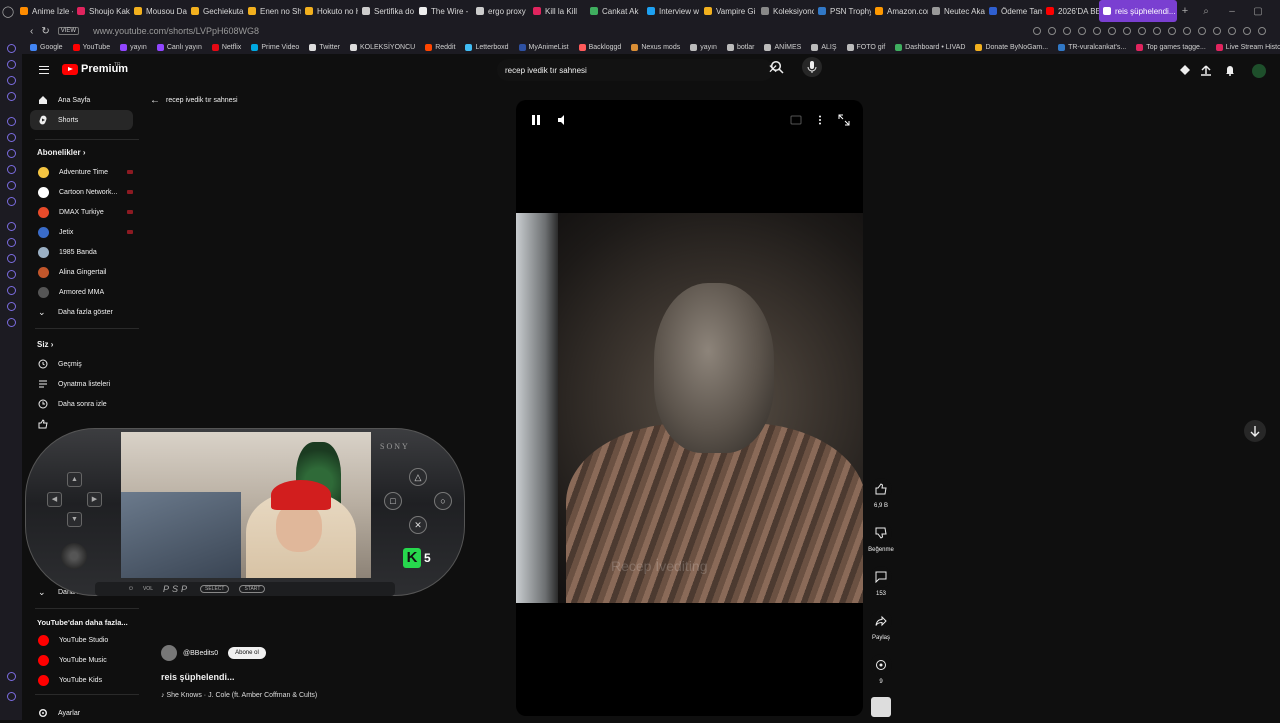  Describe the element at coordinates (226, 47) in the screenshot. I see `bookmark-item: Netflix` at that location.